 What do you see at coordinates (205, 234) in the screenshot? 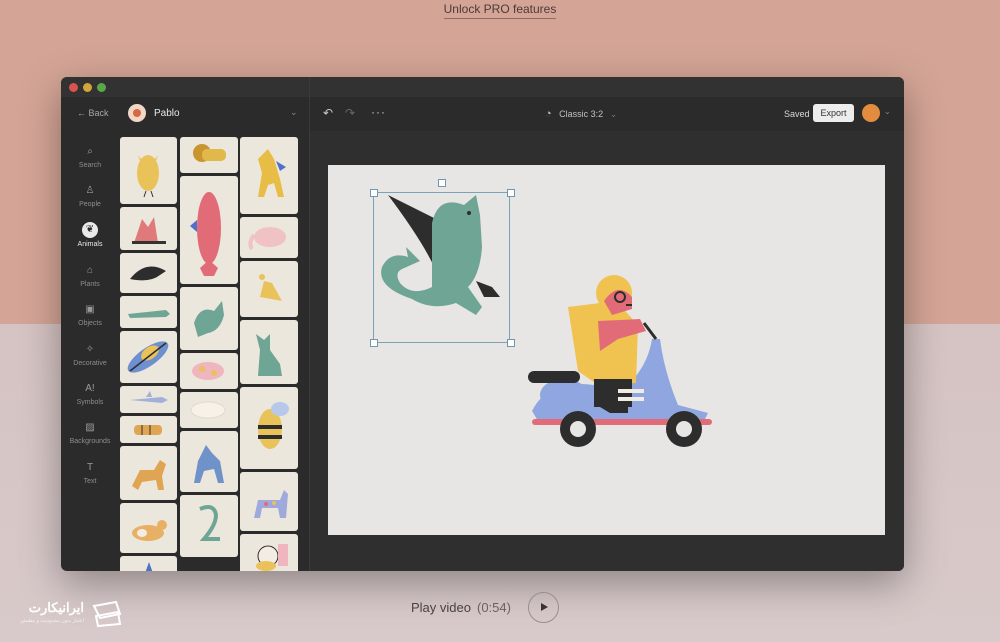
I see `fish-icon` at bounding box center [205, 234].